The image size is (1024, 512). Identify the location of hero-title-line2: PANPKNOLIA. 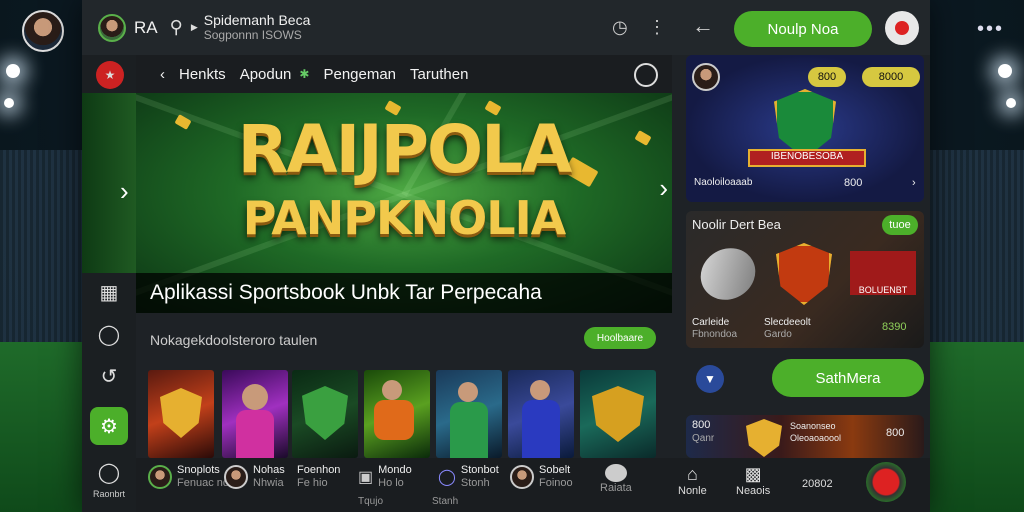
(404, 218).